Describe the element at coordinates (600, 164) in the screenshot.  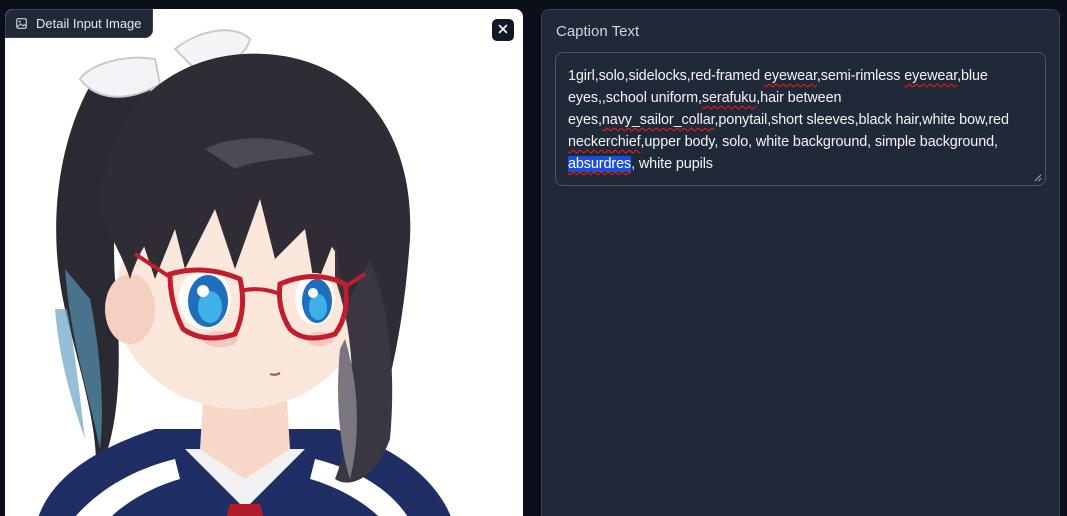
I see `selected-text: absurdres` at that location.